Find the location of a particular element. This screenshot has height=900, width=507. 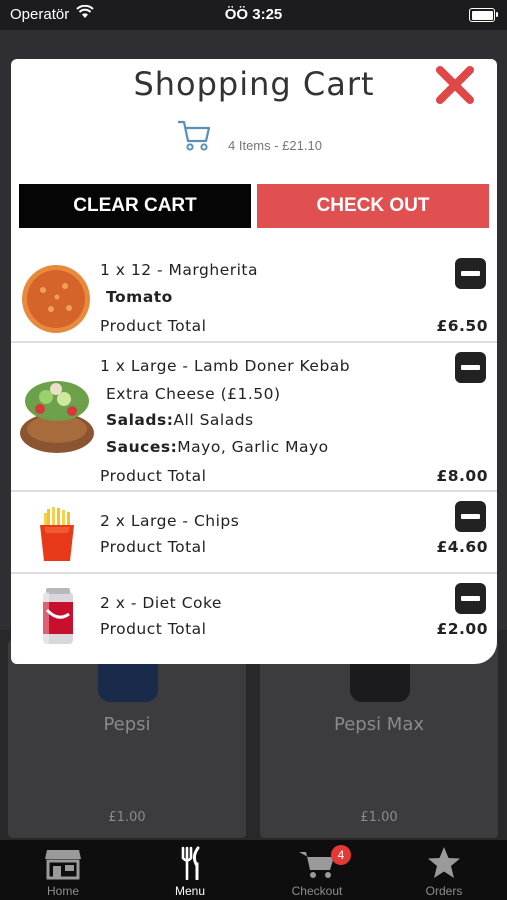

tab-bar: Home Menu Checkout Orders is located at coordinates (253, 870).